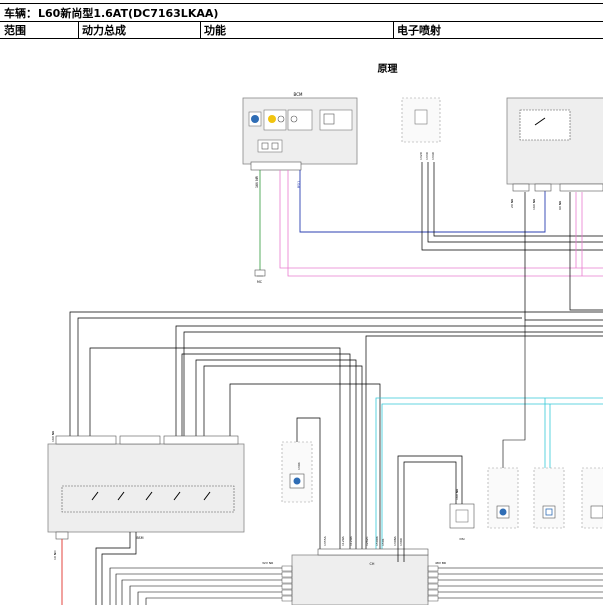  I want to click on svg-text: 1304, so click(299, 466).